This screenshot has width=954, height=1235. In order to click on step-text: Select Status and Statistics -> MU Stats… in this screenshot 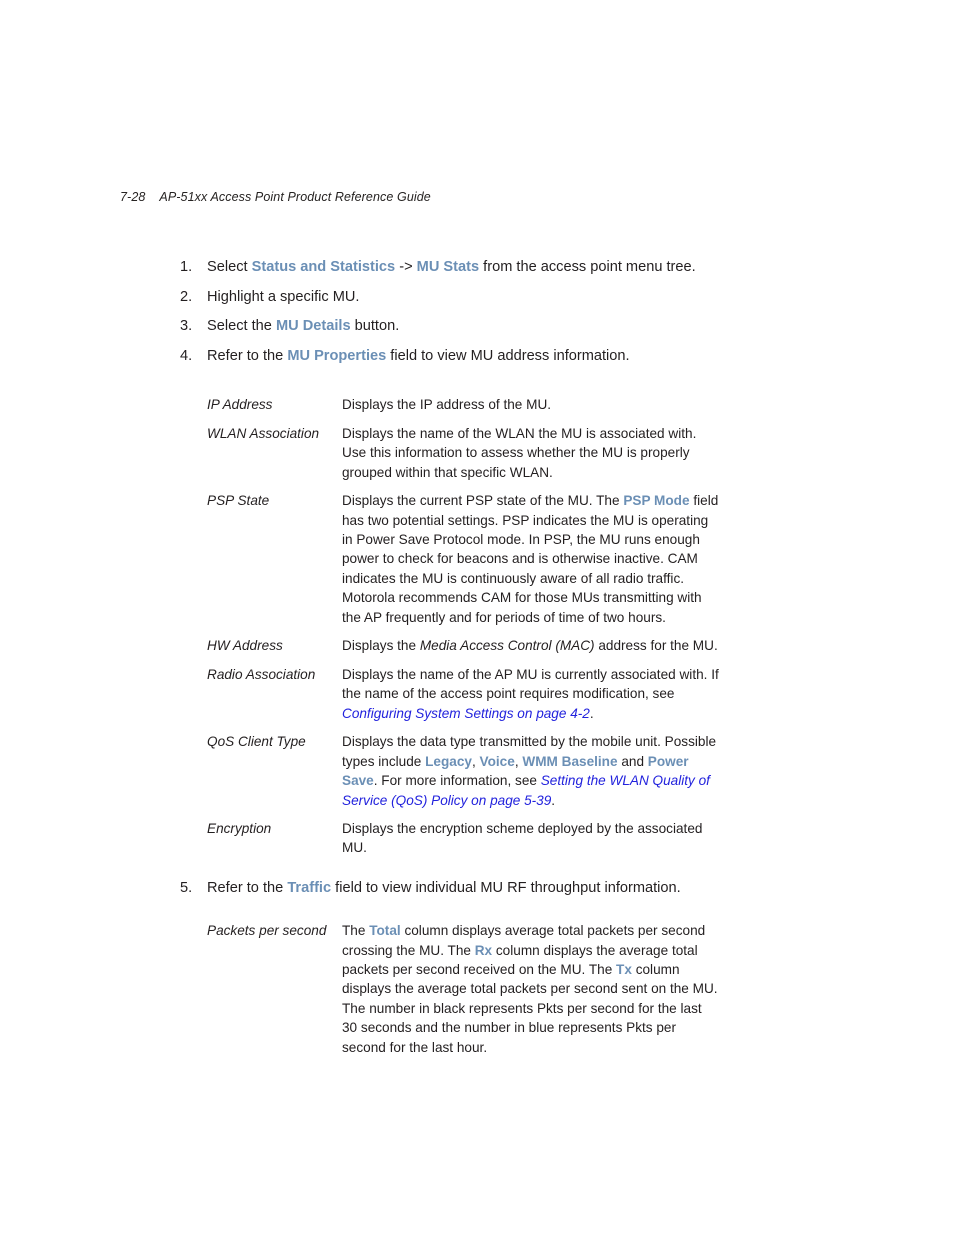, I will do `click(451, 267)`.